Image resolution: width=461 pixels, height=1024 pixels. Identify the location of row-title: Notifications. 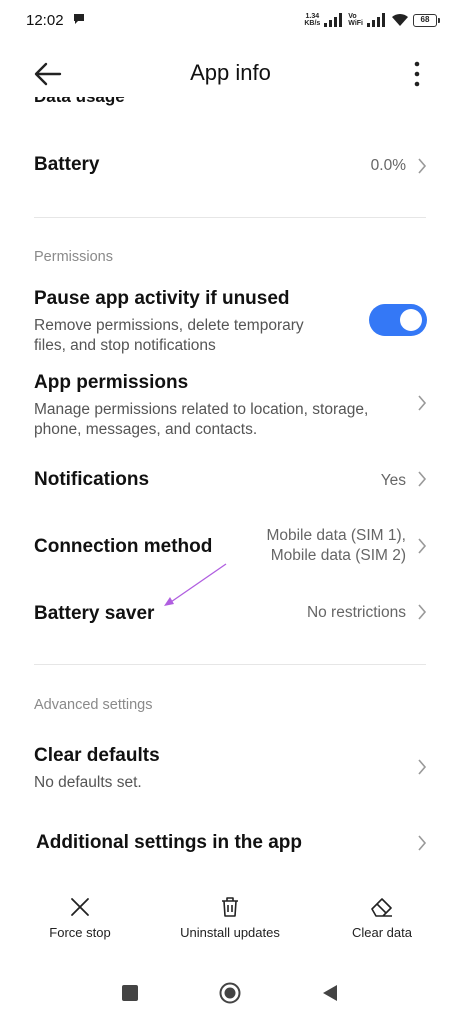
(92, 479).